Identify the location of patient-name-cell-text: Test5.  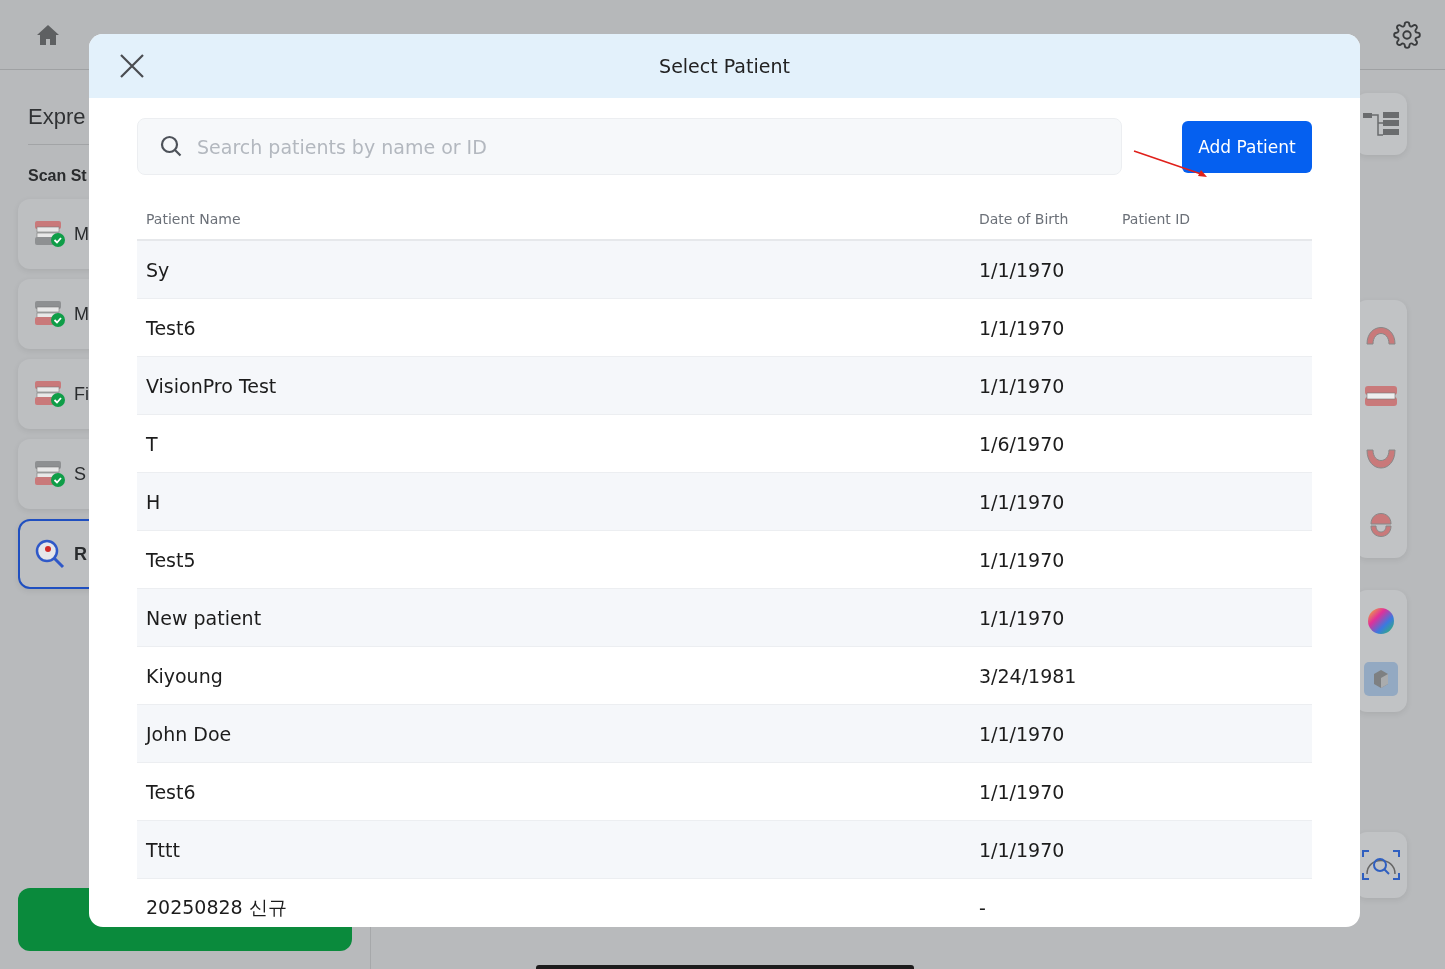
(171, 559).